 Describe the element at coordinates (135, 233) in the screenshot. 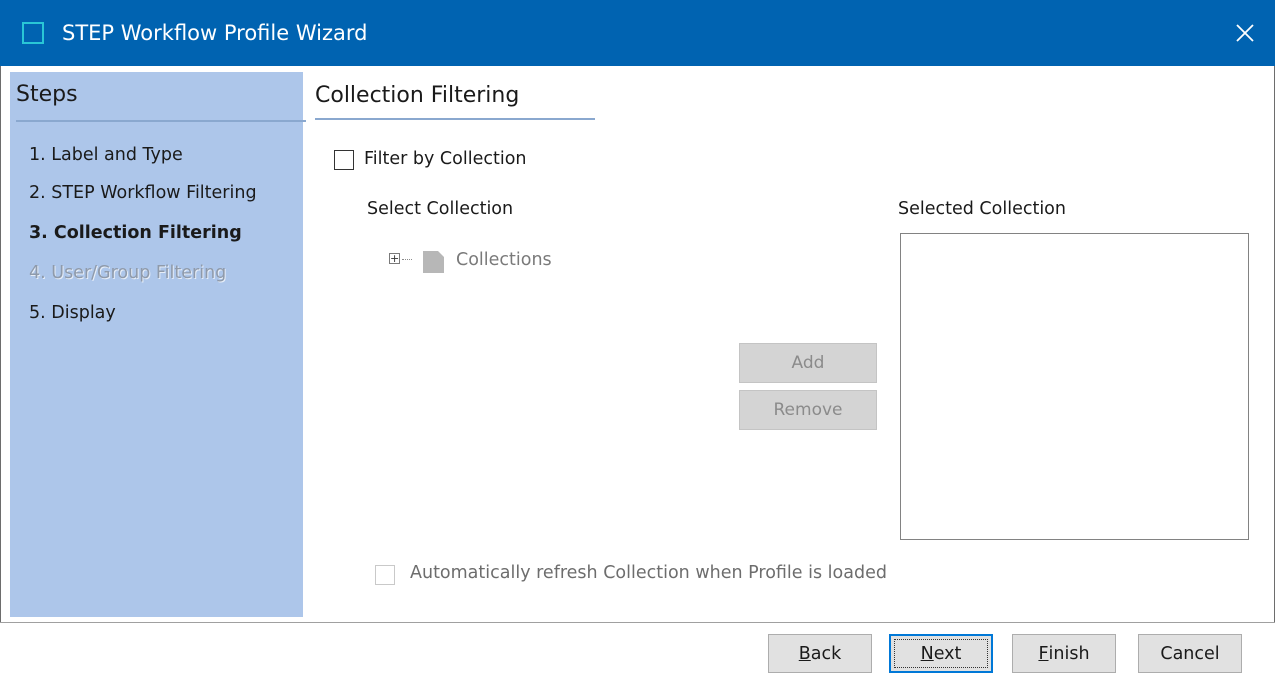

I see `step-item-collection-filtering: 3. Collection Filtering` at that location.